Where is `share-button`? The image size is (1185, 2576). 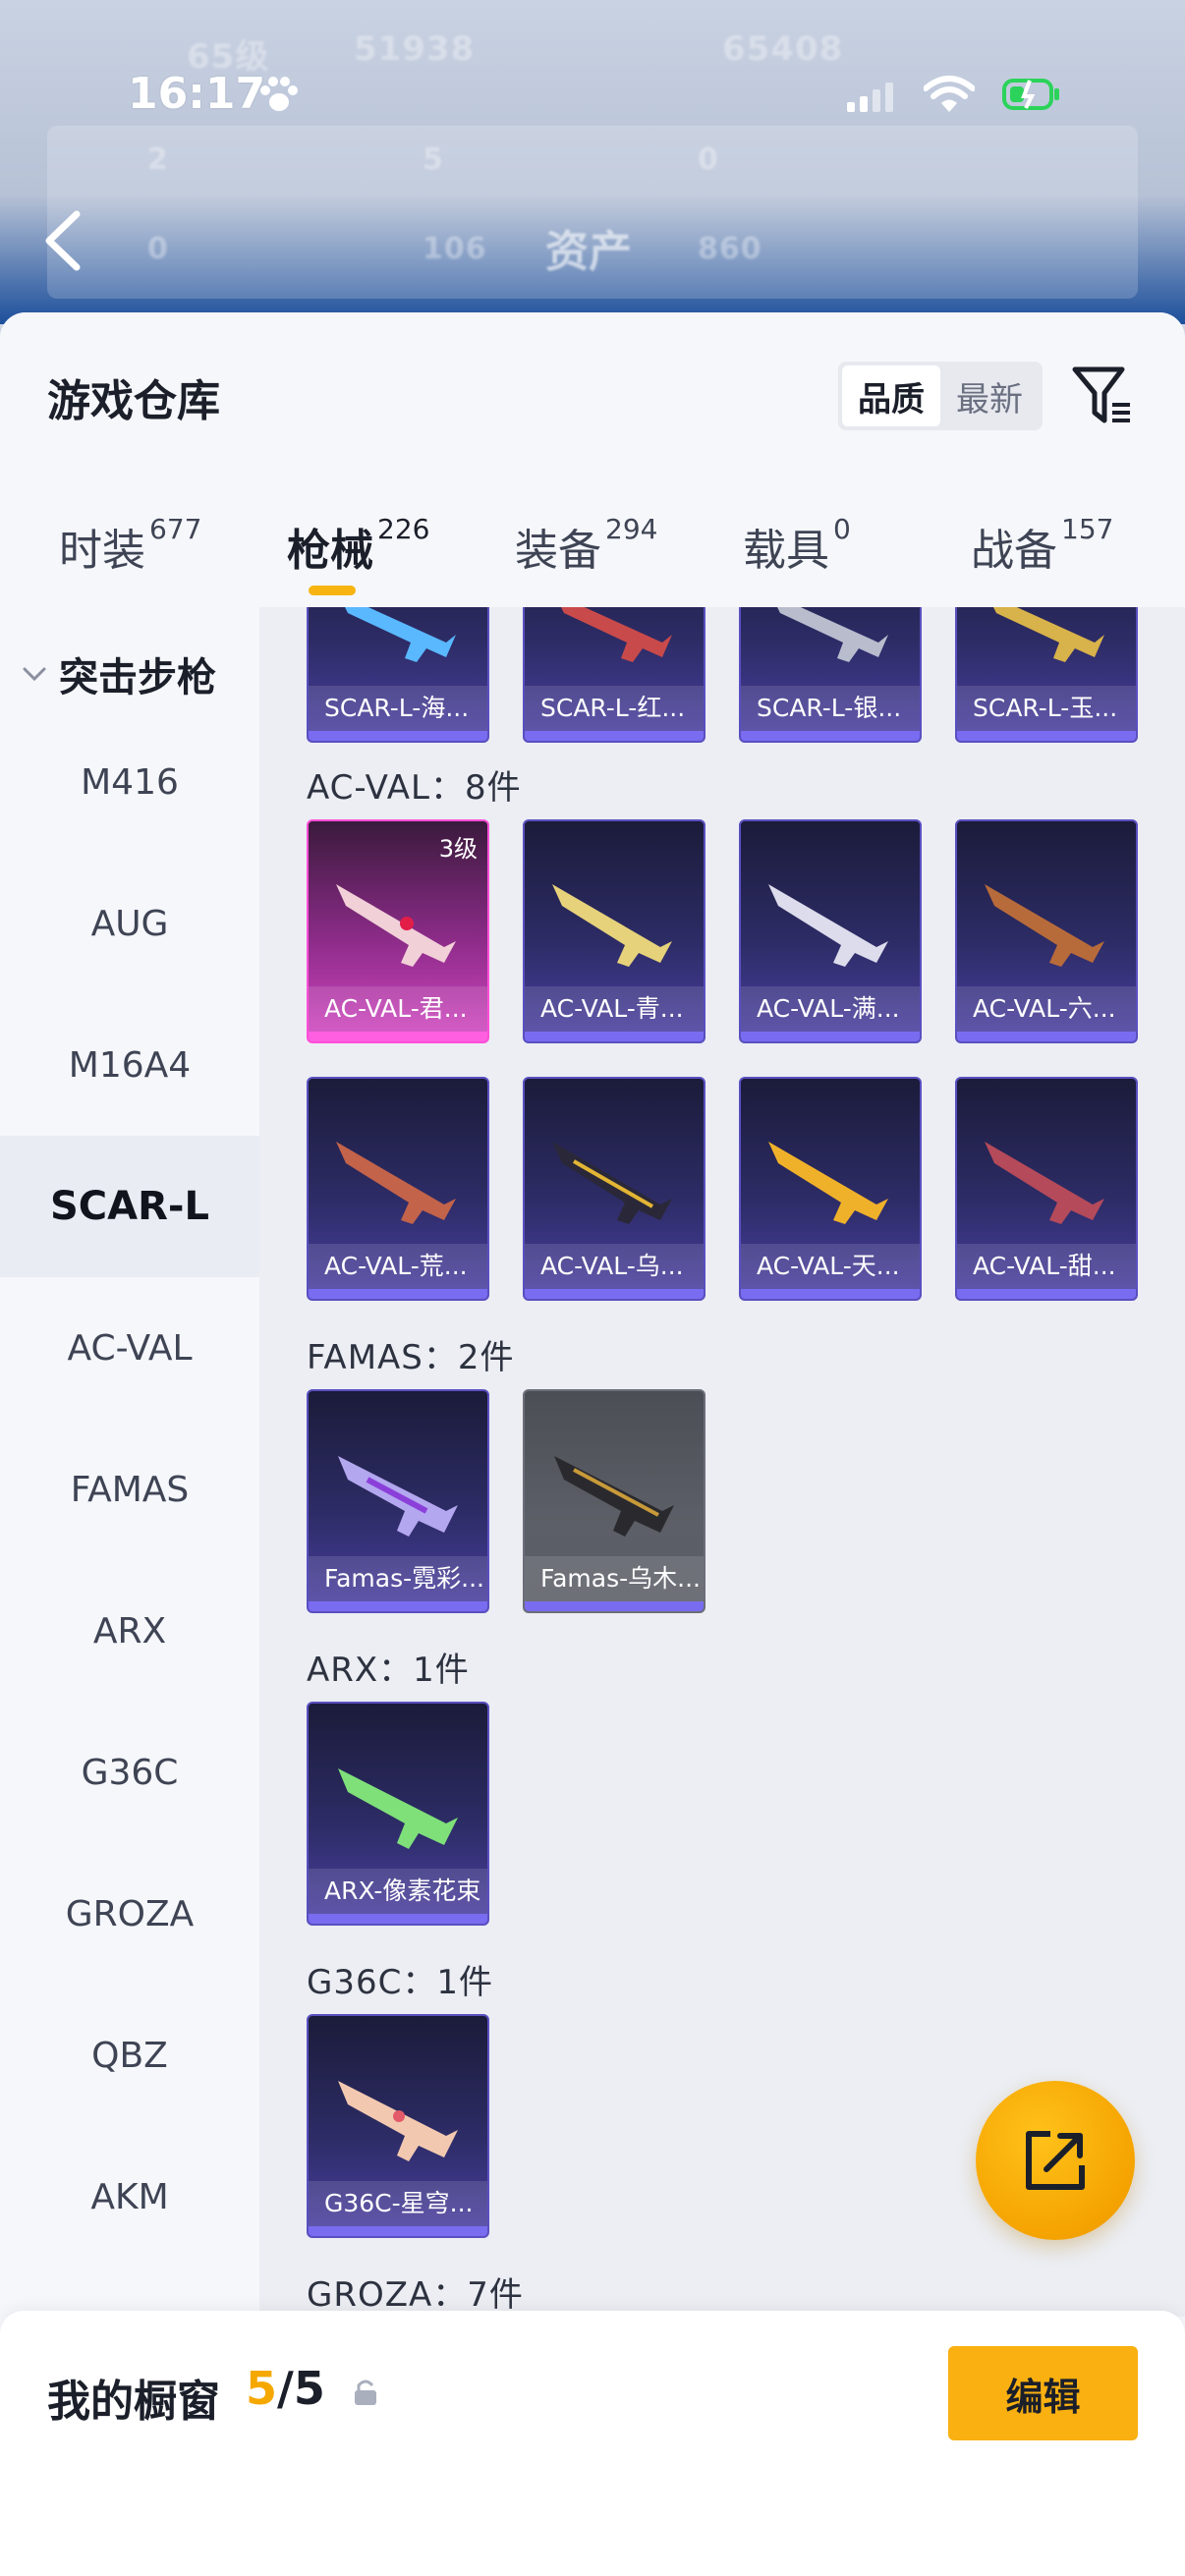 share-button is located at coordinates (1056, 2160).